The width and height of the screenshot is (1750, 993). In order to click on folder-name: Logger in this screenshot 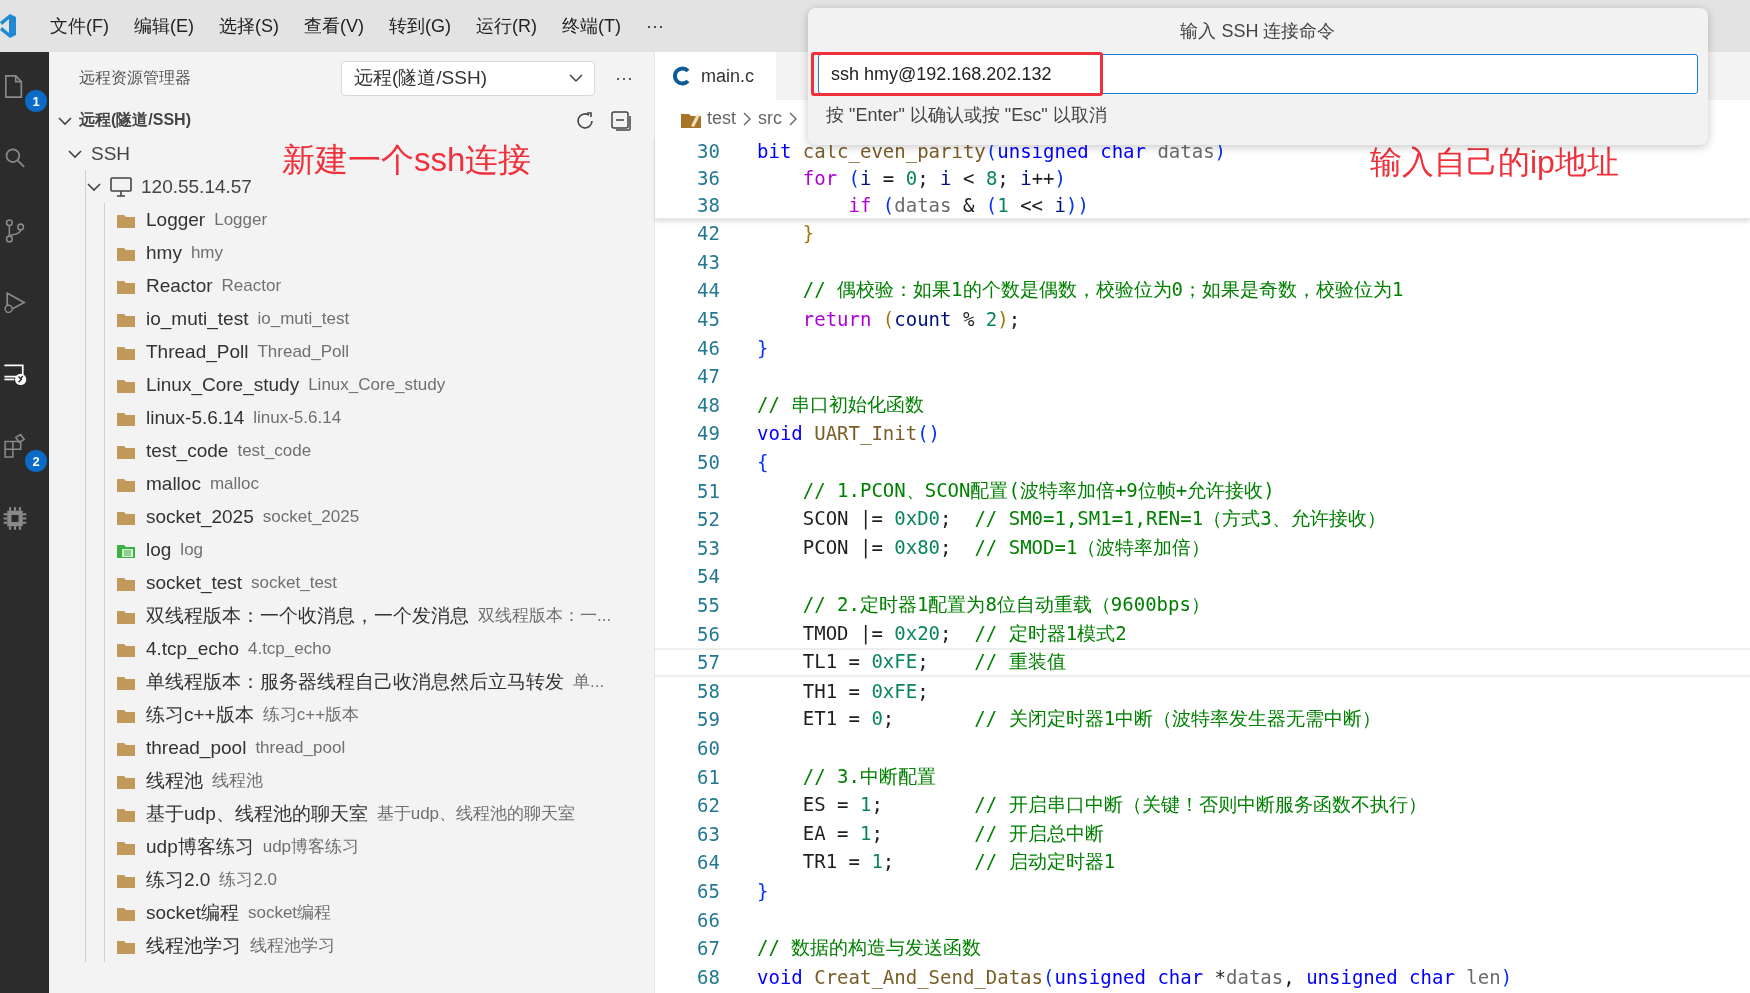, I will do `click(176, 219)`.